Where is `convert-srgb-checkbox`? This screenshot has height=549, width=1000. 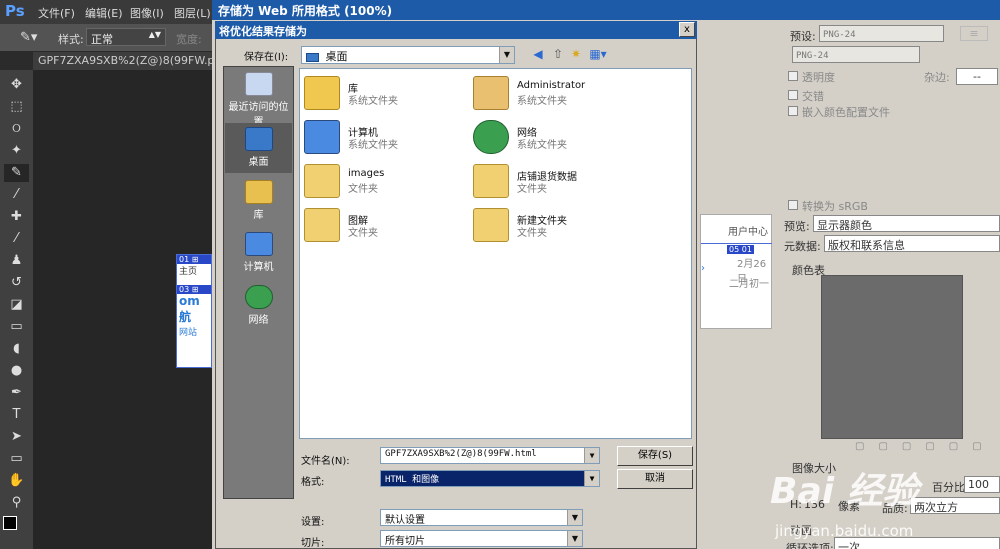
convert-srgb-checkbox is located at coordinates (793, 205).